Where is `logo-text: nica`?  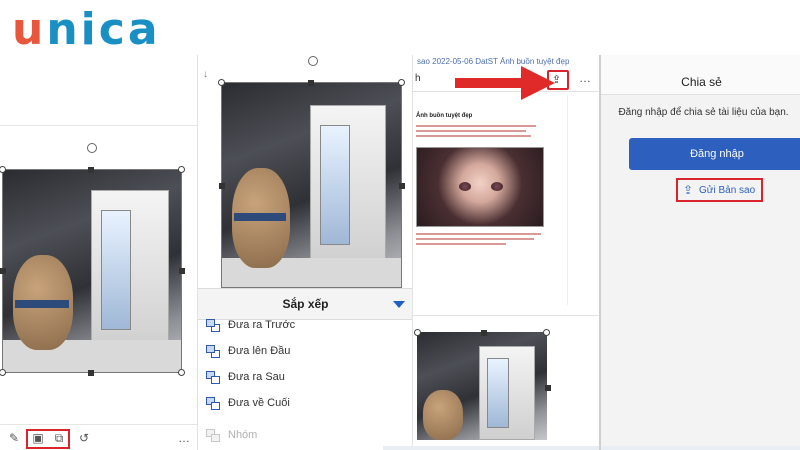
logo-text: nica is located at coordinates (103, 29).